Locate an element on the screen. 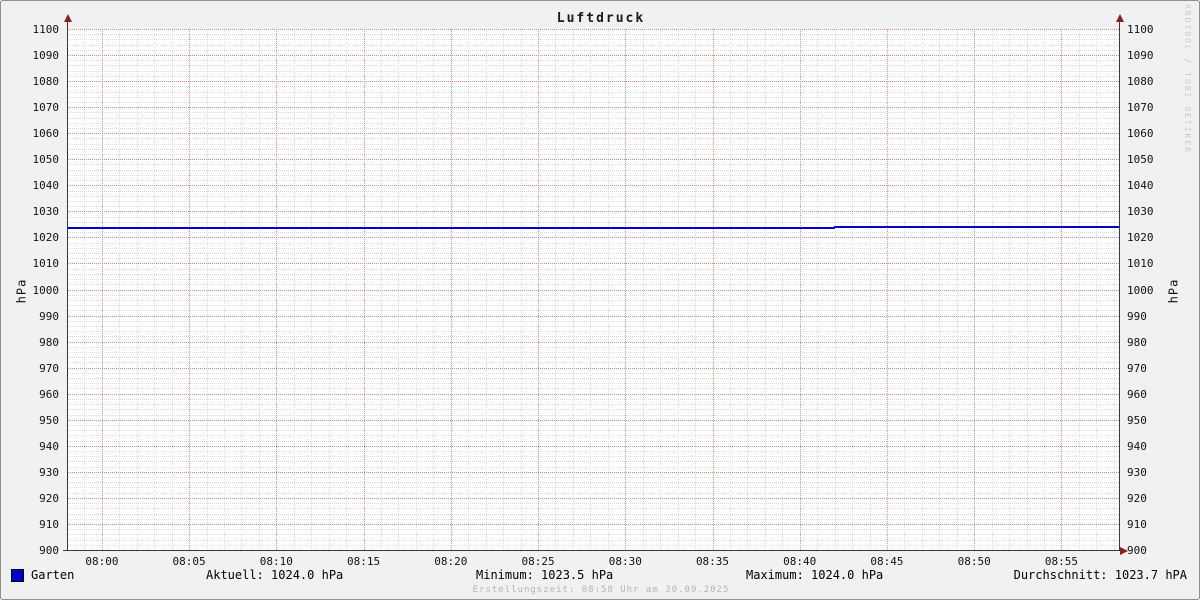 The image size is (1200, 600). stat-maximum: Maximum: 1024.0 hPa is located at coordinates (815, 575).